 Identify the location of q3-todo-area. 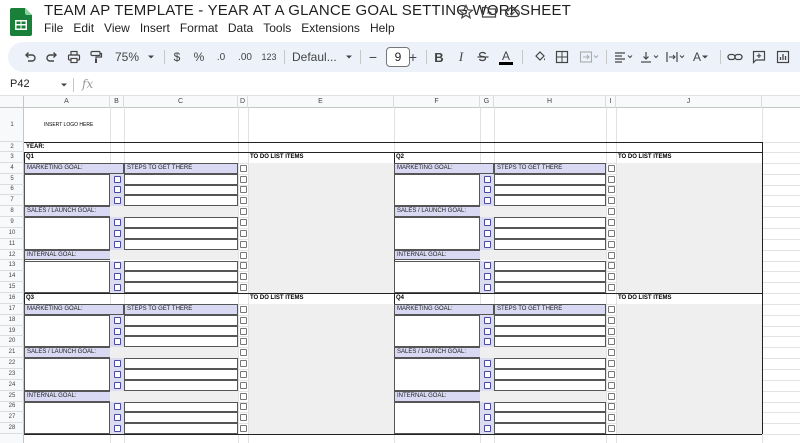
(321, 369).